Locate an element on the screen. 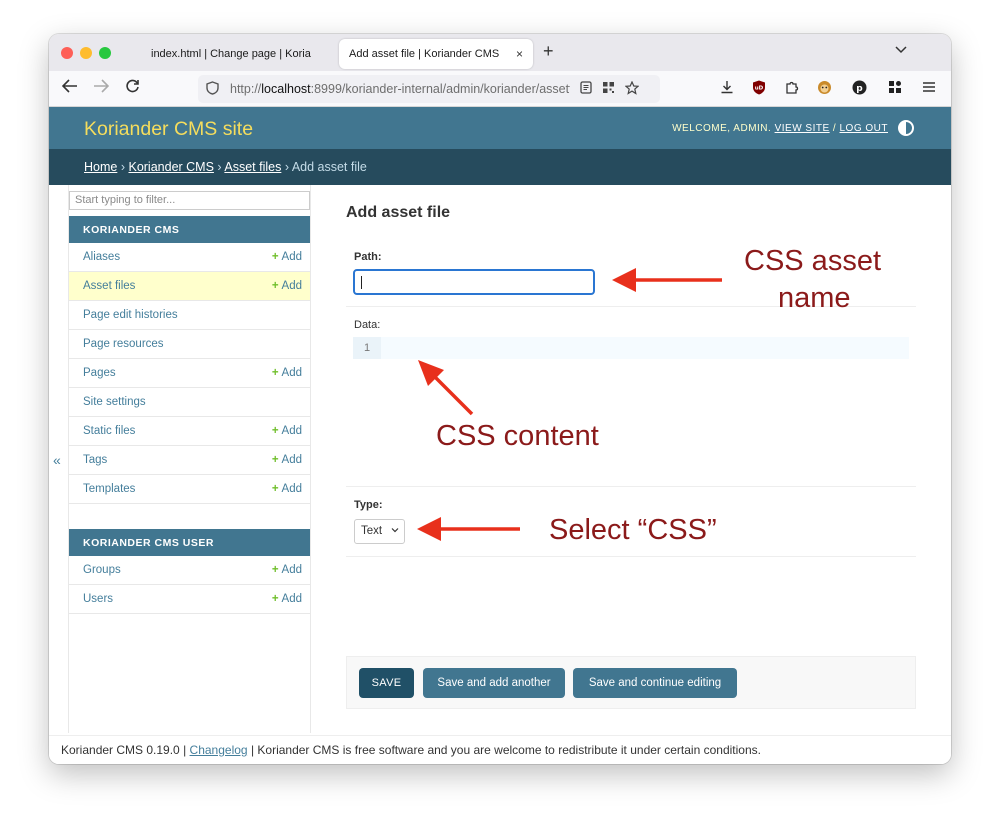 Image resolution: width=1000 pixels, height=829 pixels. log-out-link: LOG OUT is located at coordinates (863, 128).